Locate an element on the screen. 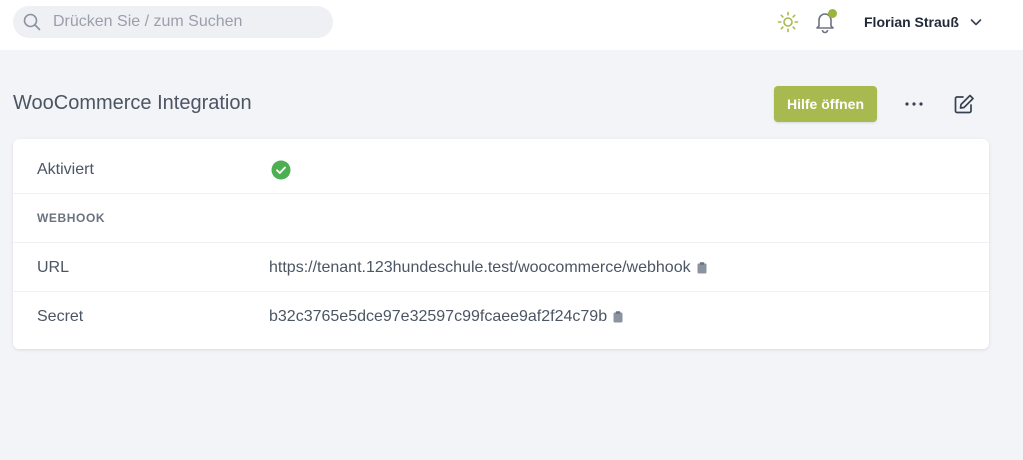  webhook-section-label: WEBHOOK is located at coordinates (71, 218).